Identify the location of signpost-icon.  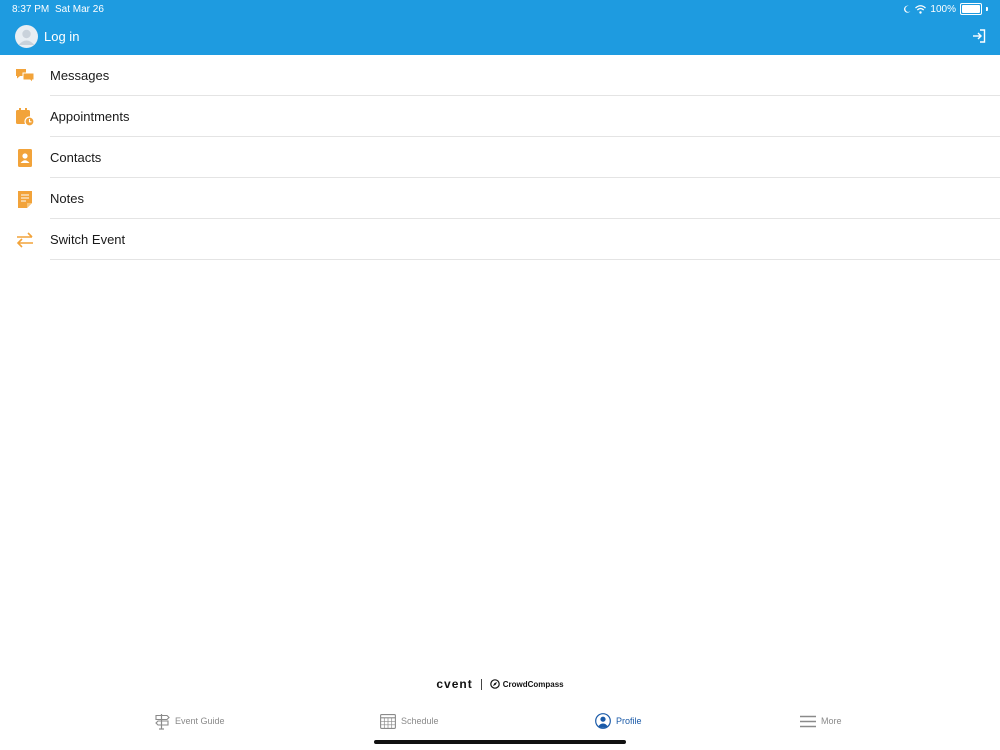
(162, 721).